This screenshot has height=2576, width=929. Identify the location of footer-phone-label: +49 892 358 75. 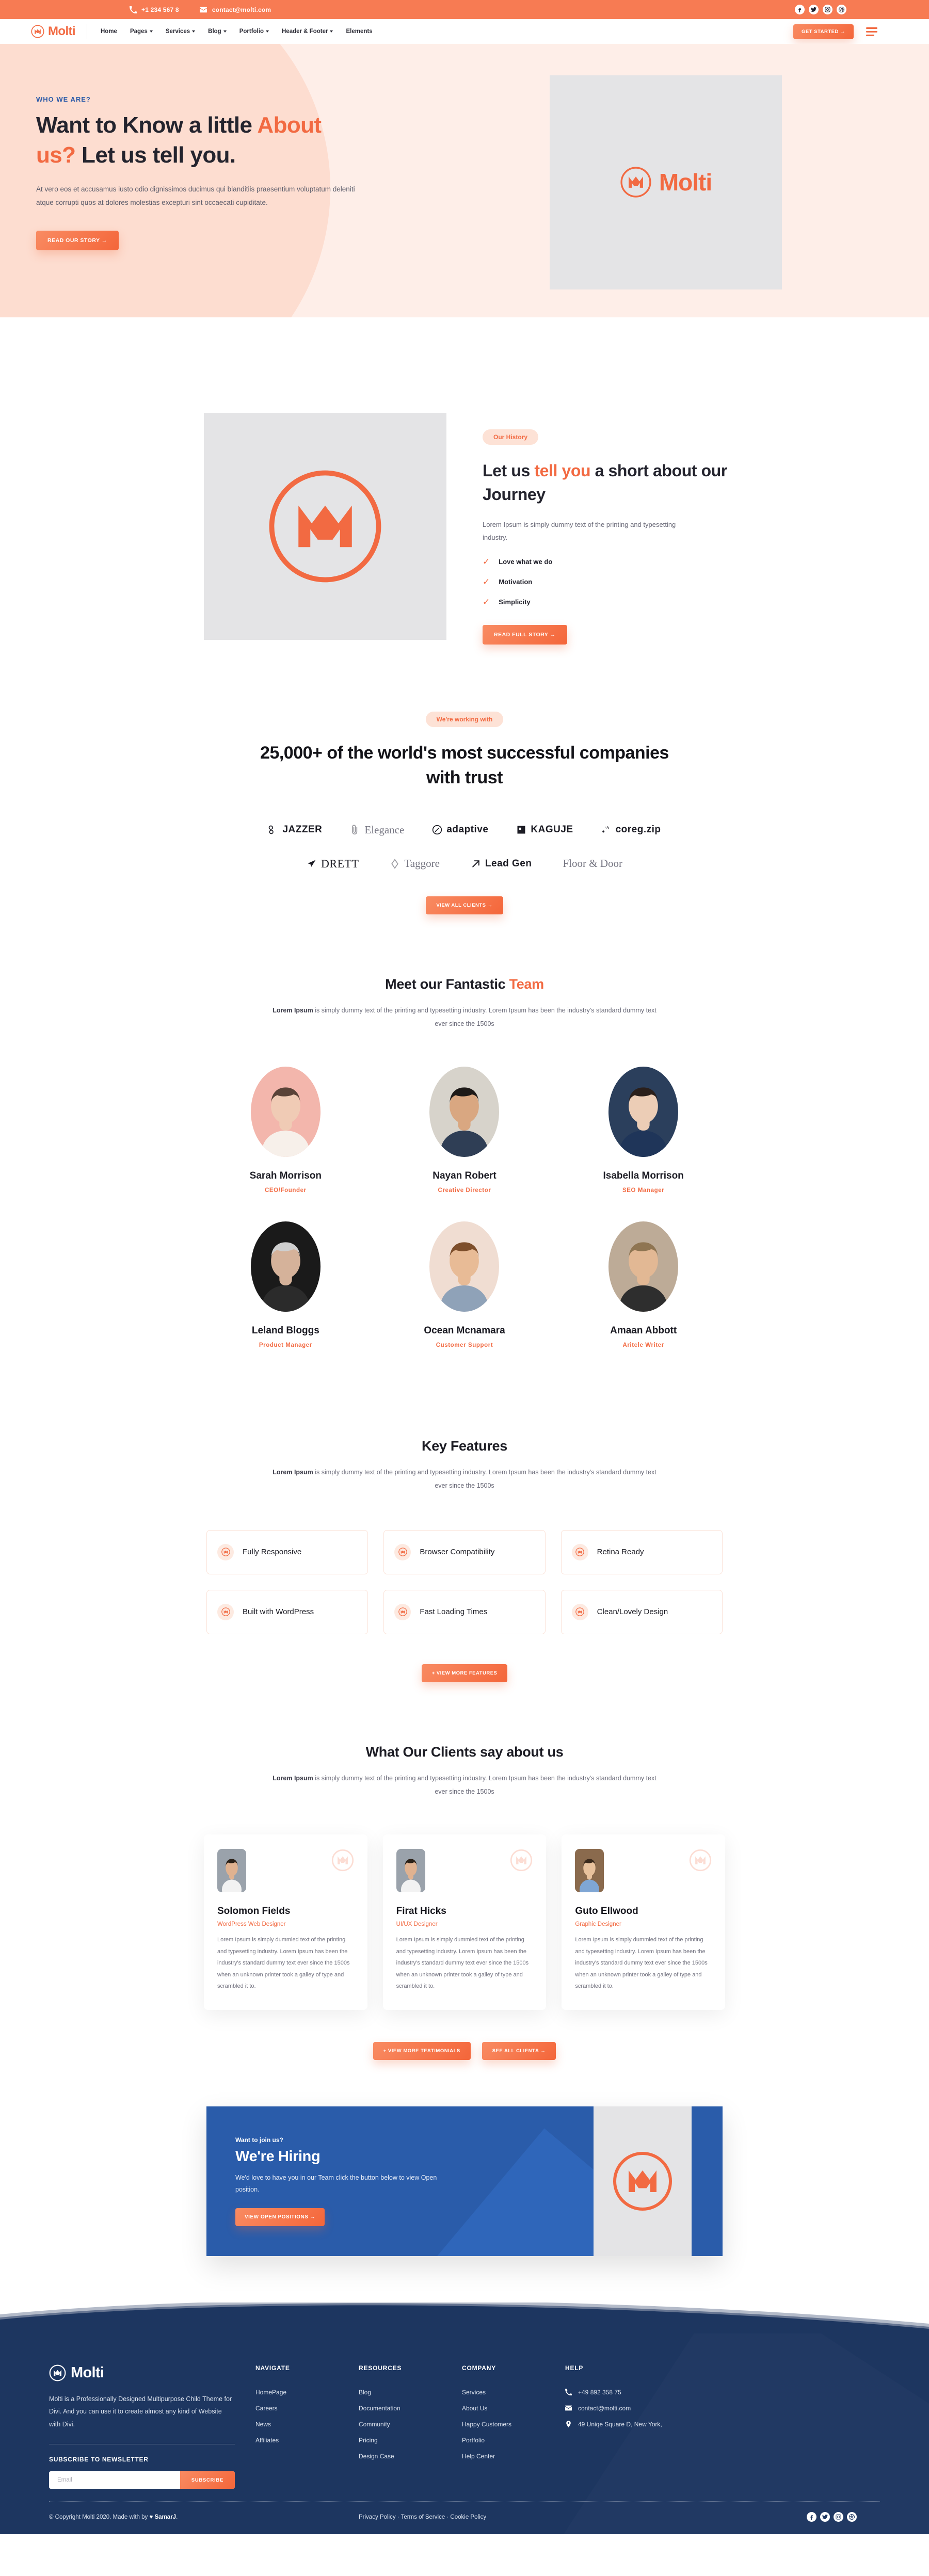
(599, 2392).